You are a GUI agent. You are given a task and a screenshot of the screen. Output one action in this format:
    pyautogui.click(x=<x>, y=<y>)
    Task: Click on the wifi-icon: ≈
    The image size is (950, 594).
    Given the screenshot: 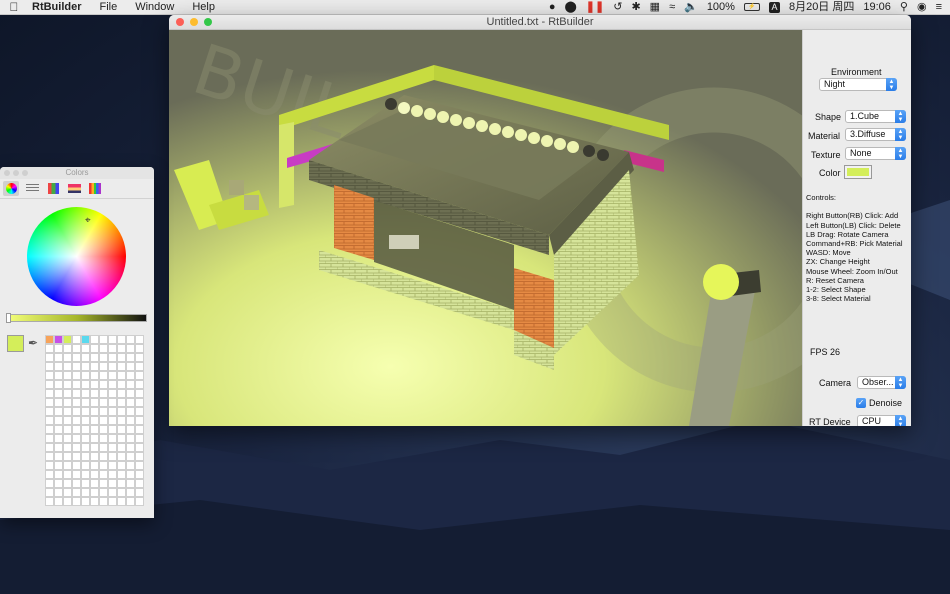 What is the action you would take?
    pyautogui.click(x=672, y=7)
    